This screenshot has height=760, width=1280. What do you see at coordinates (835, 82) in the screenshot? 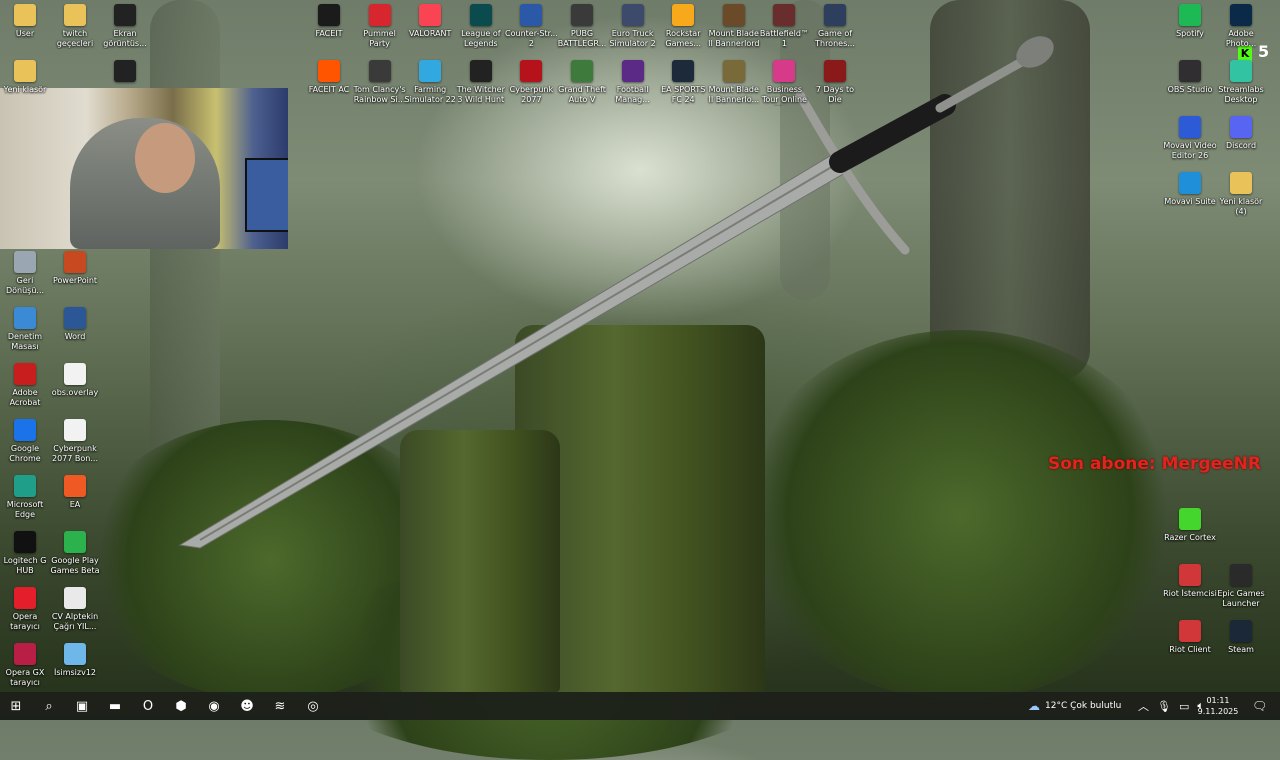
I see `desktop-icon: 7 Days to Die` at bounding box center [835, 82].